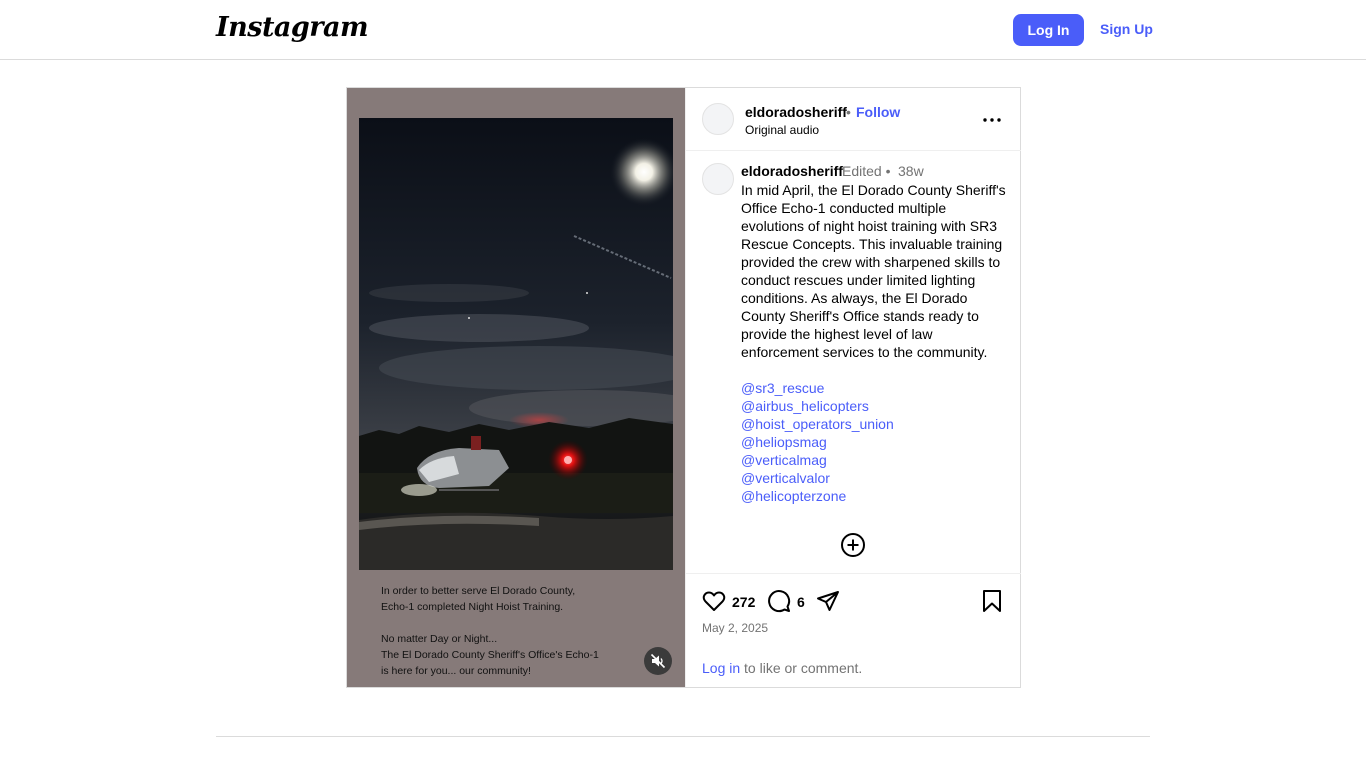 This screenshot has height=768, width=1366. I want to click on mention-link: @verticalmag, so click(873, 460).